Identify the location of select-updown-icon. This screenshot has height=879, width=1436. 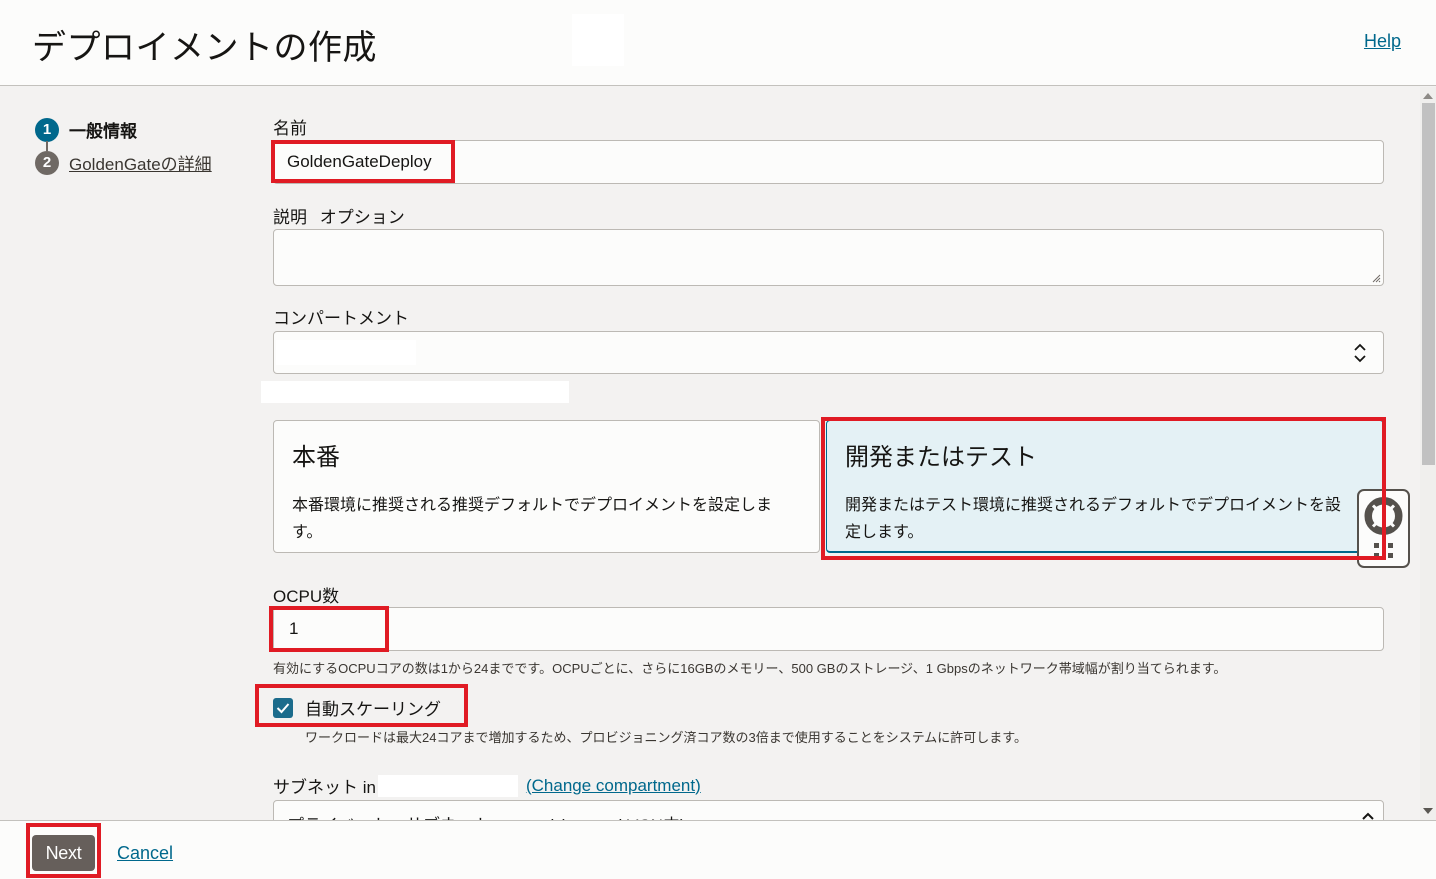
(1360, 352).